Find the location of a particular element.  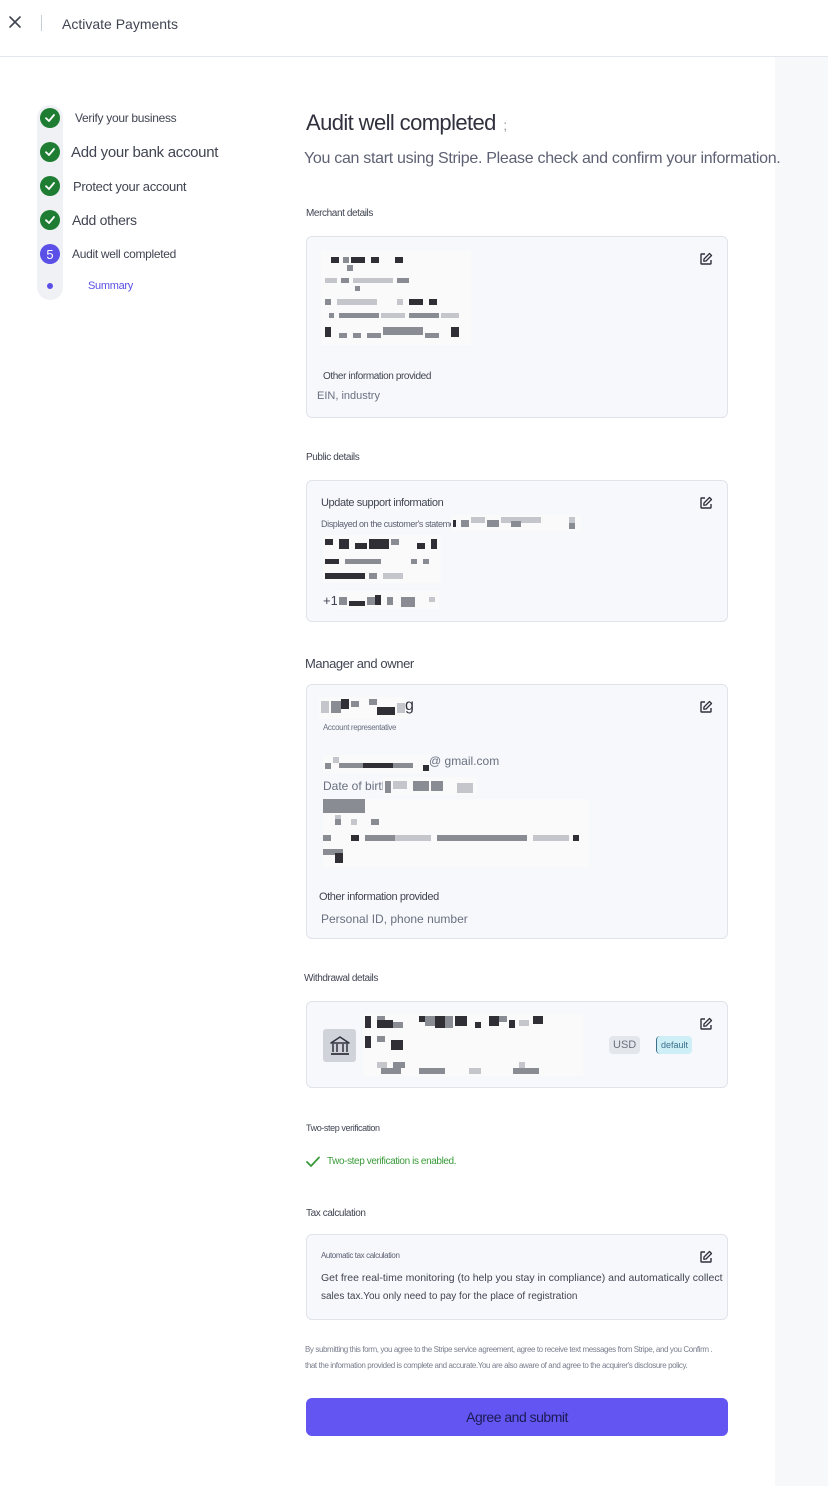

step-add-others: Add others is located at coordinates (88, 220).